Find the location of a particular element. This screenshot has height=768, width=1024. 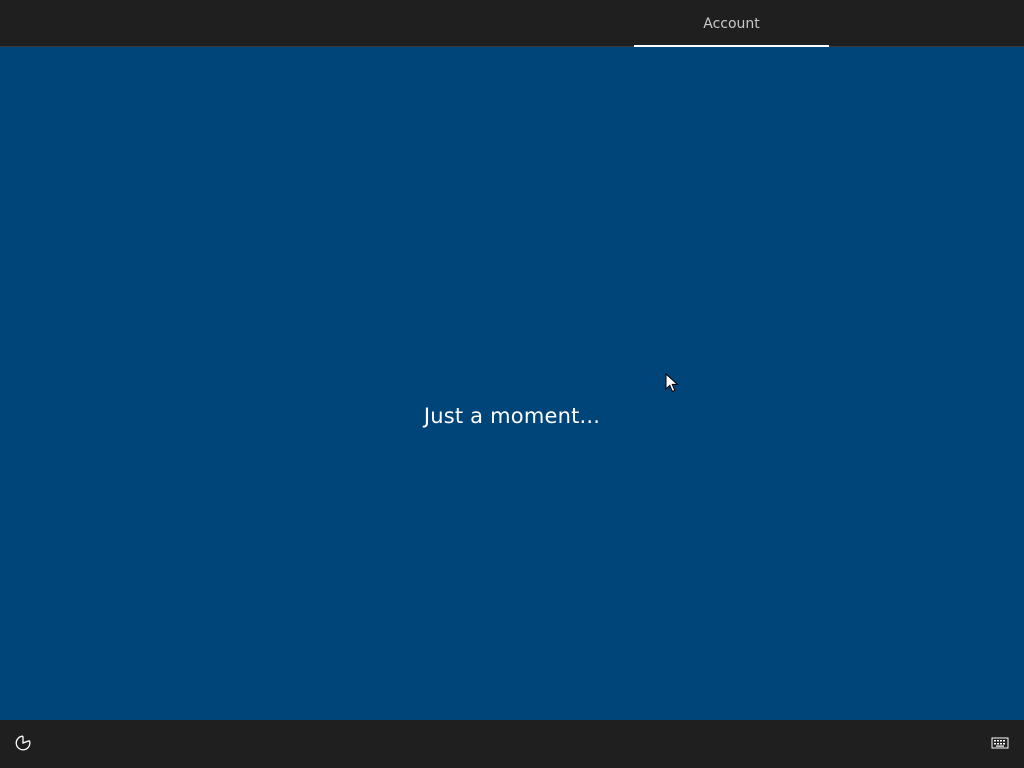

active-tab-indicator is located at coordinates (731, 46).